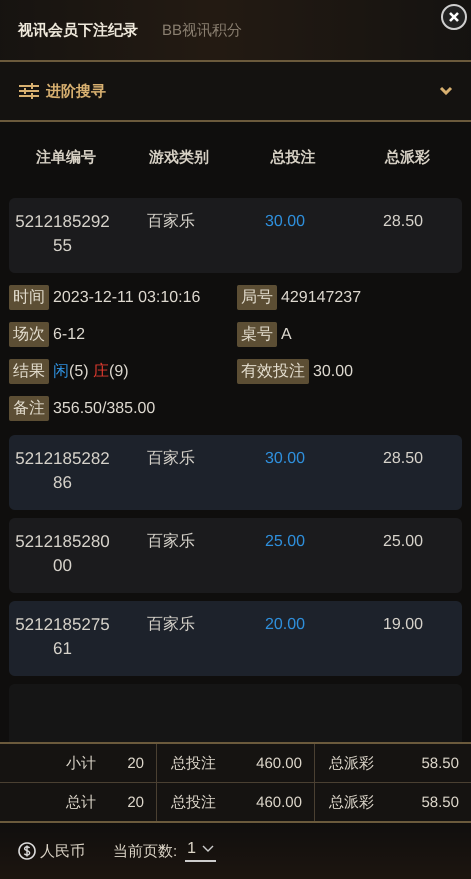 This screenshot has height=879, width=471. I want to click on total-label: 总计, so click(80, 802).